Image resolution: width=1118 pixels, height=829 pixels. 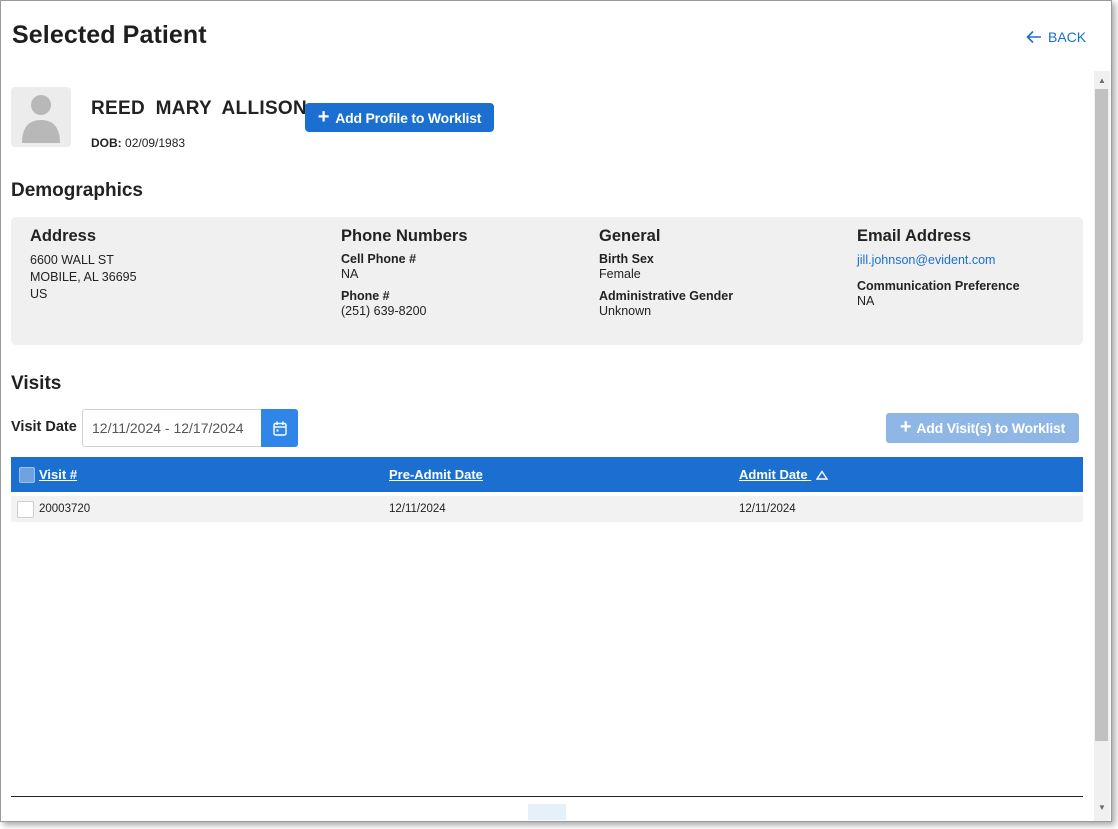 I want to click on footer-handle, so click(x=547, y=812).